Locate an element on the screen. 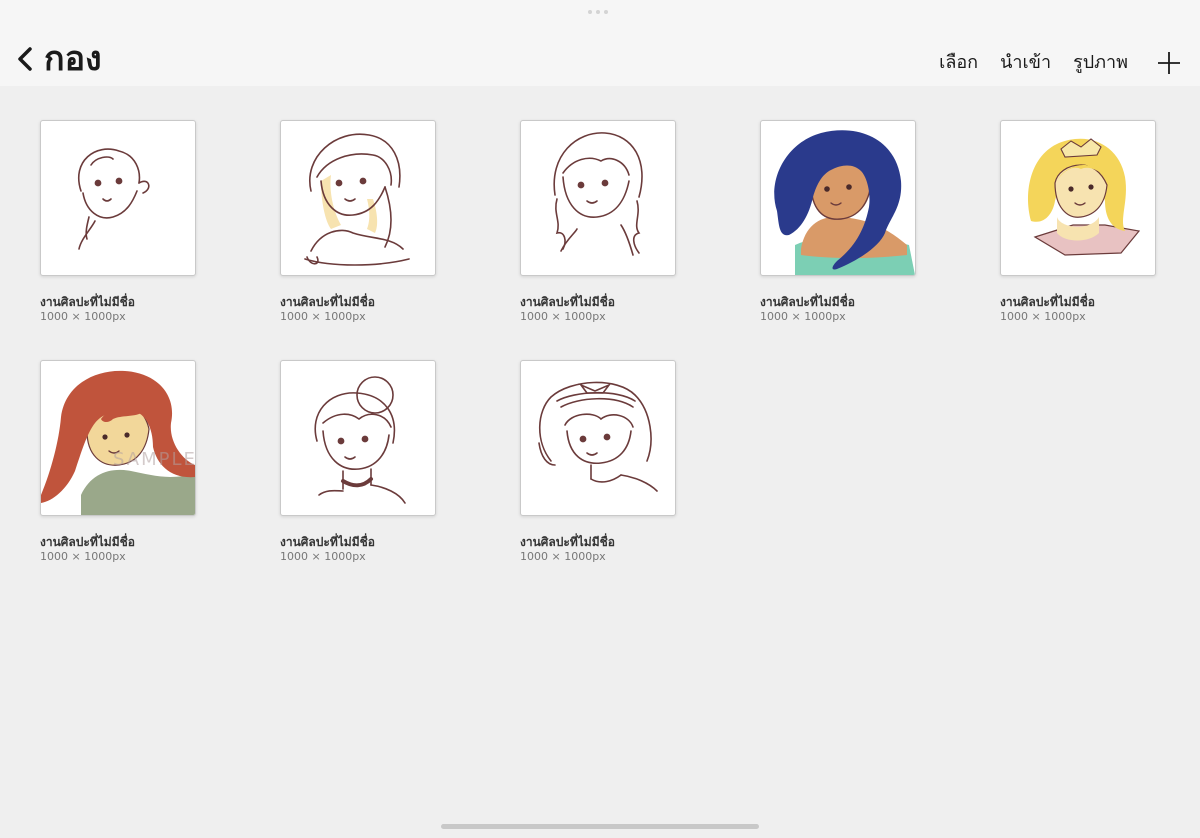  back-button: กอง is located at coordinates (58, 59).